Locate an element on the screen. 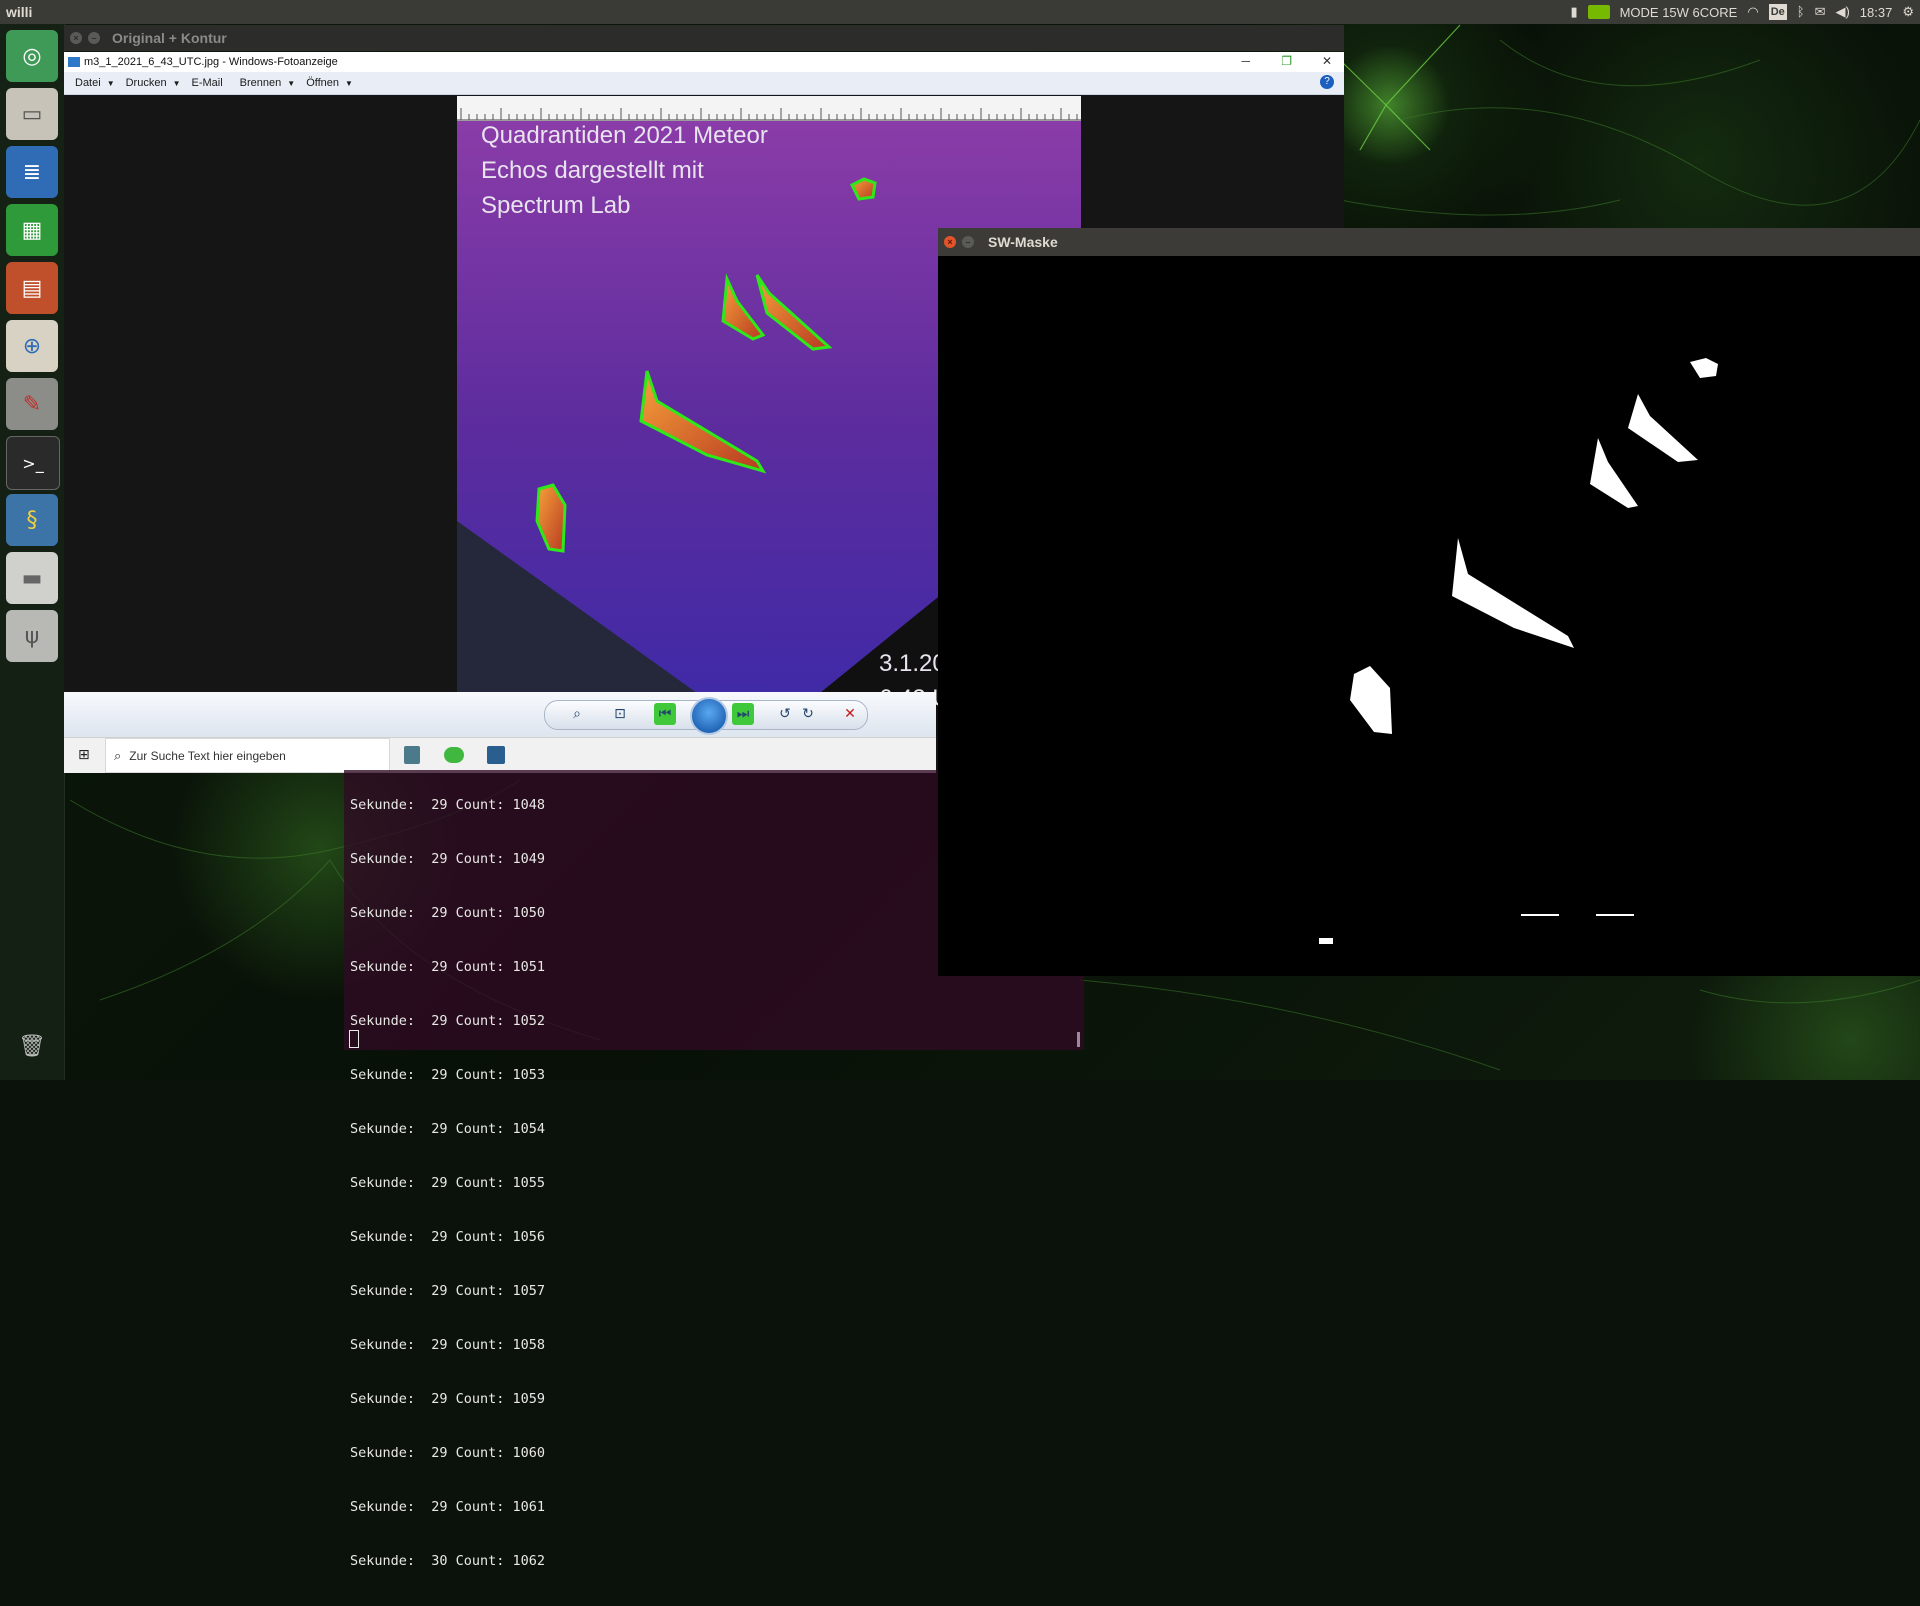  trash-icon: 🗑 is located at coordinates (32, 1046).